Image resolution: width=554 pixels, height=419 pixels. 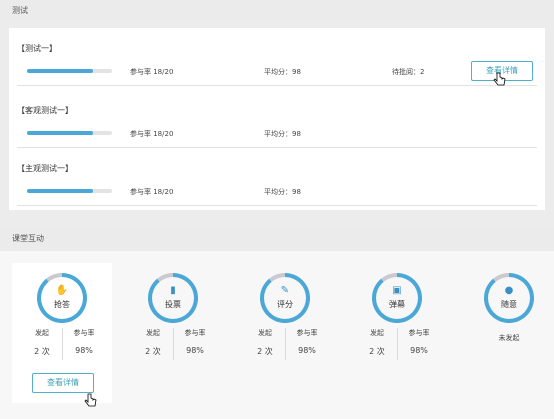 I want to click on activity-card-qiangda: ✋ 抢答 发起 2 次 参与率 98% 查看详情, so click(x=62, y=333).